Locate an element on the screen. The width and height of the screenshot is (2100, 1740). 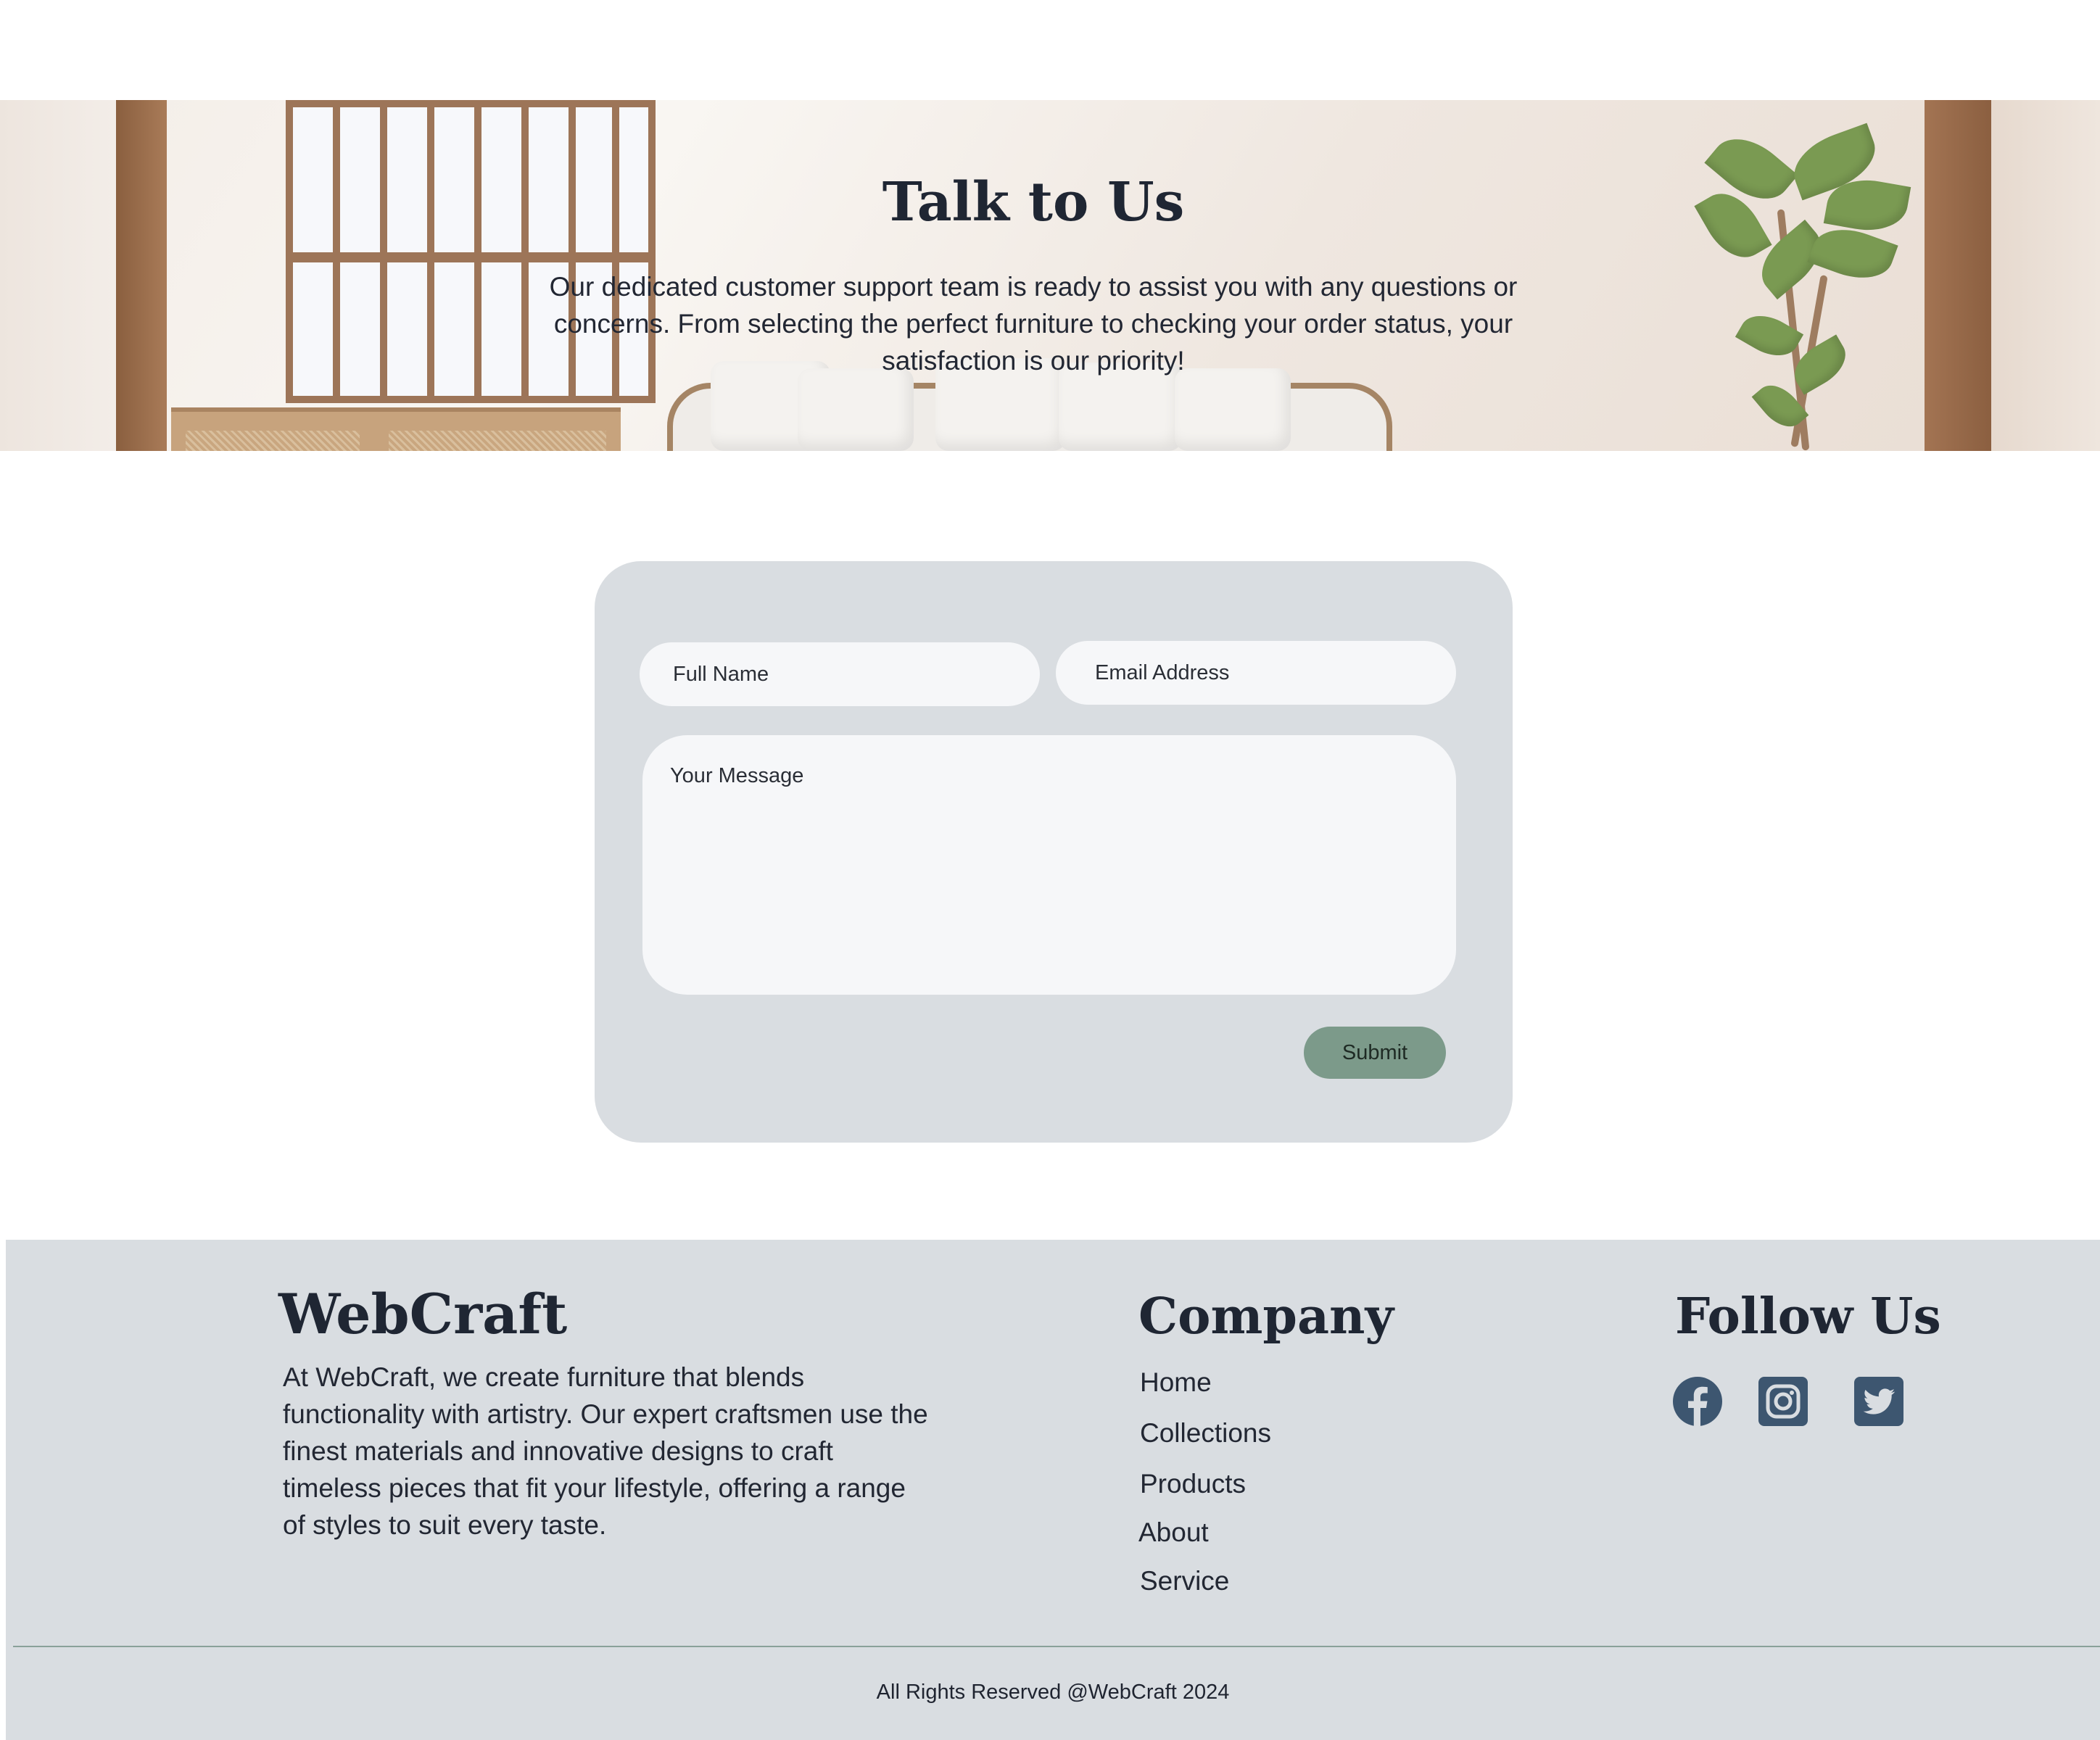
facebook-icon is located at coordinates (1697, 1401).